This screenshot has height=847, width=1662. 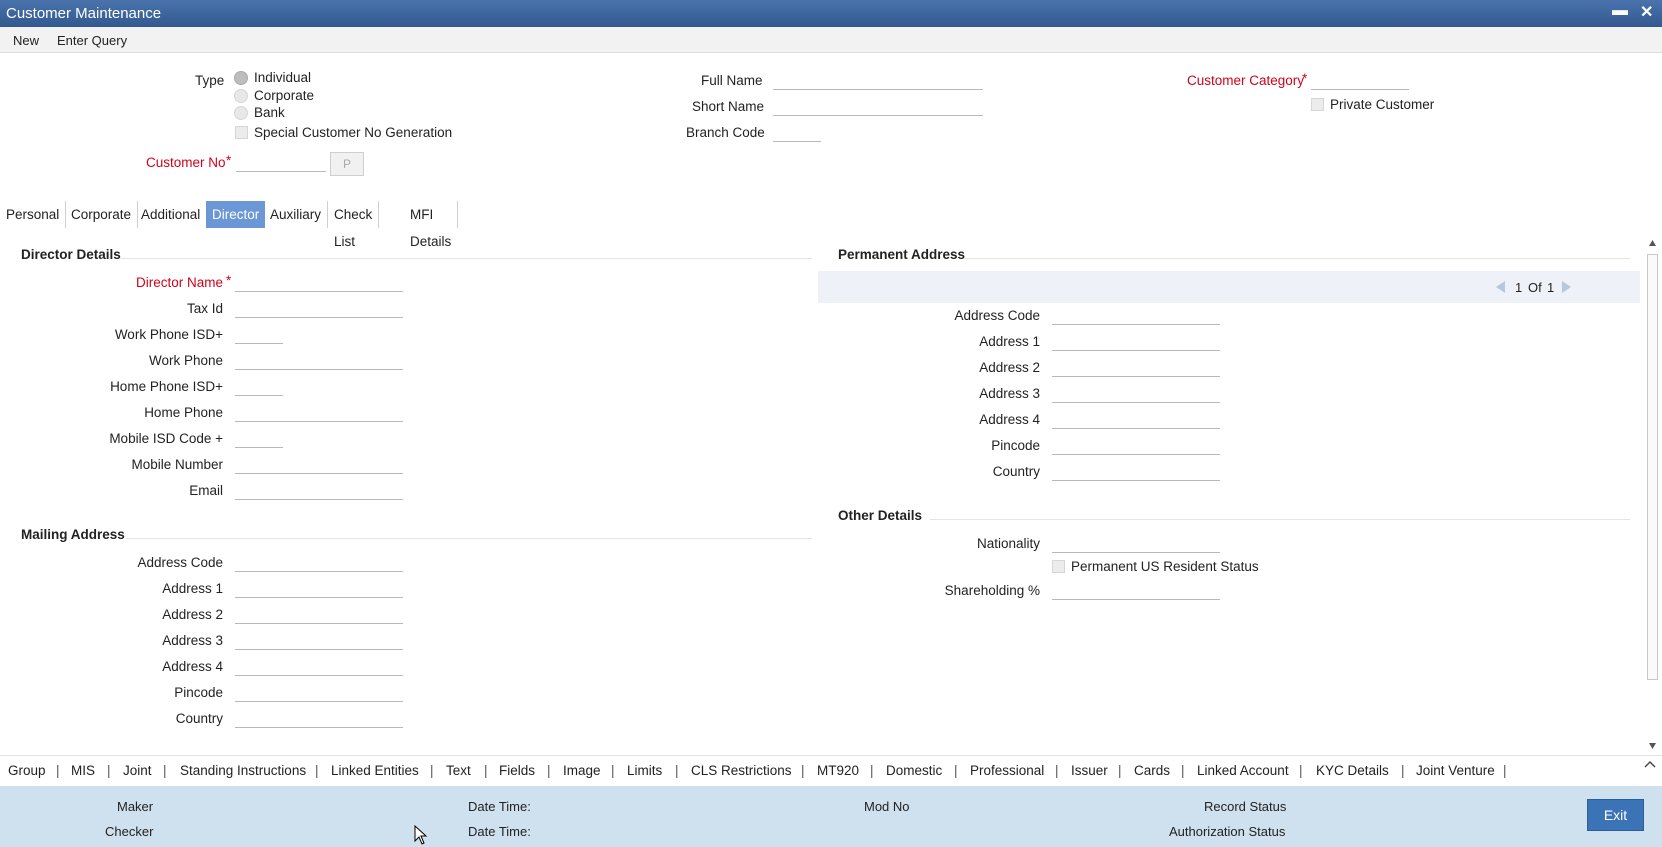 What do you see at coordinates (319, 693) in the screenshot?
I see `mailing-pincode-input` at bounding box center [319, 693].